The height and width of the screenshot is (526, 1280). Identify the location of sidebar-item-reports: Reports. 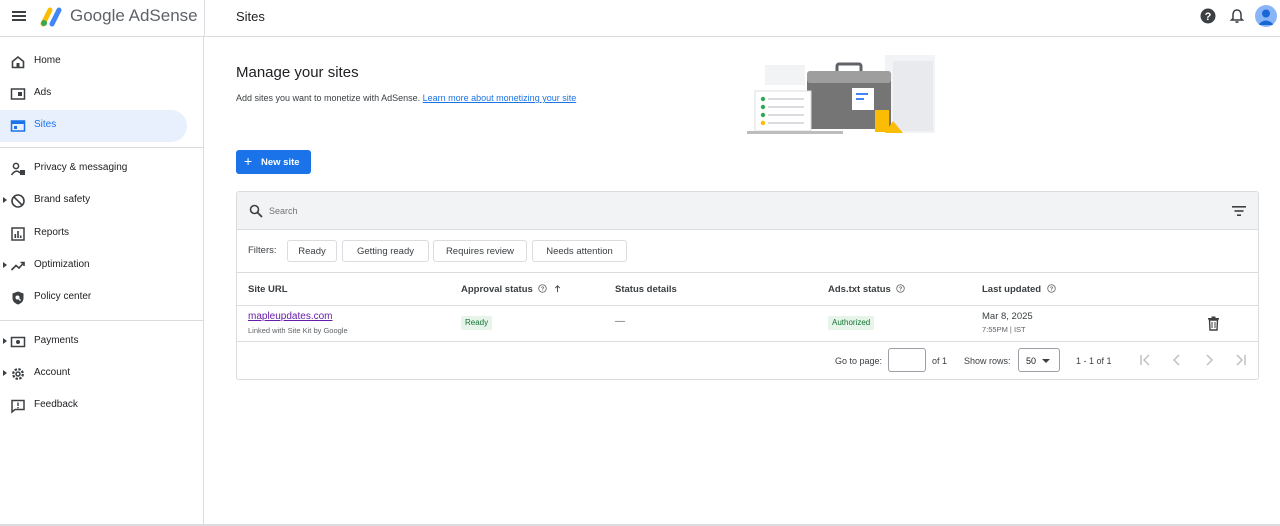
(93, 234).